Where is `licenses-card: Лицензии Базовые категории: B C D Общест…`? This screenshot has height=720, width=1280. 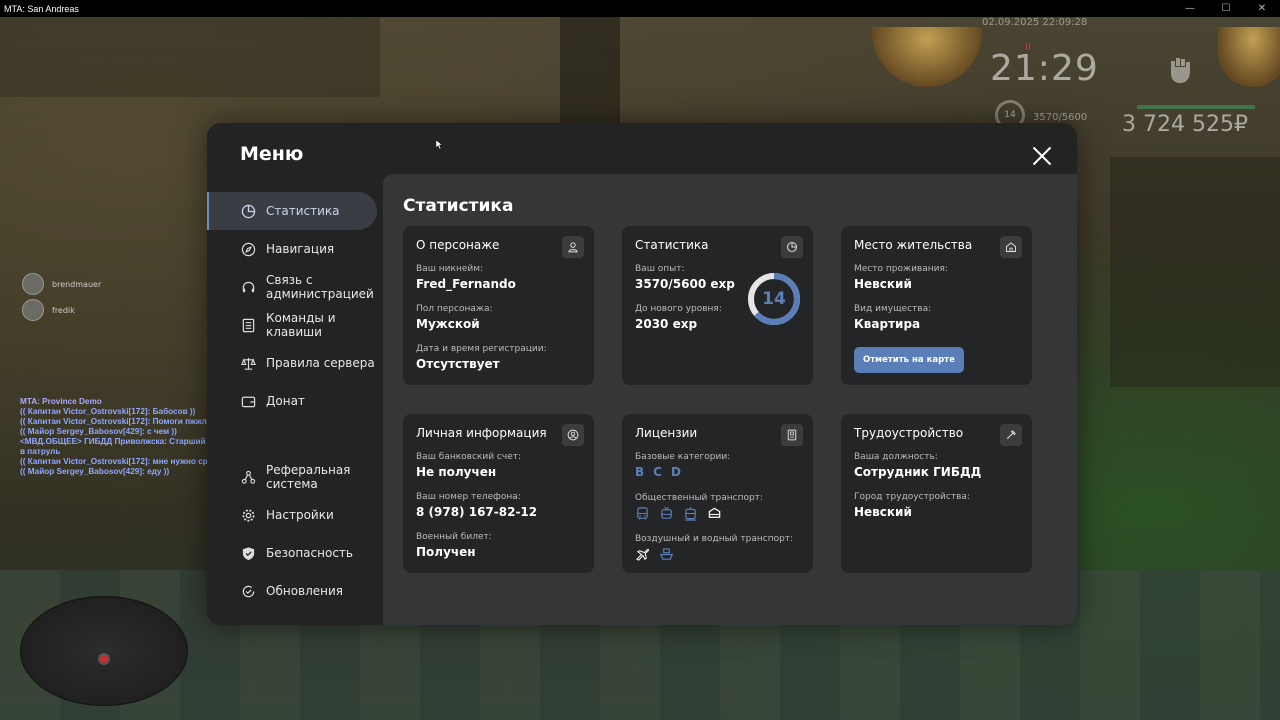
licenses-card: Лицензии Базовые категории: B C D Общест… is located at coordinates (717, 493).